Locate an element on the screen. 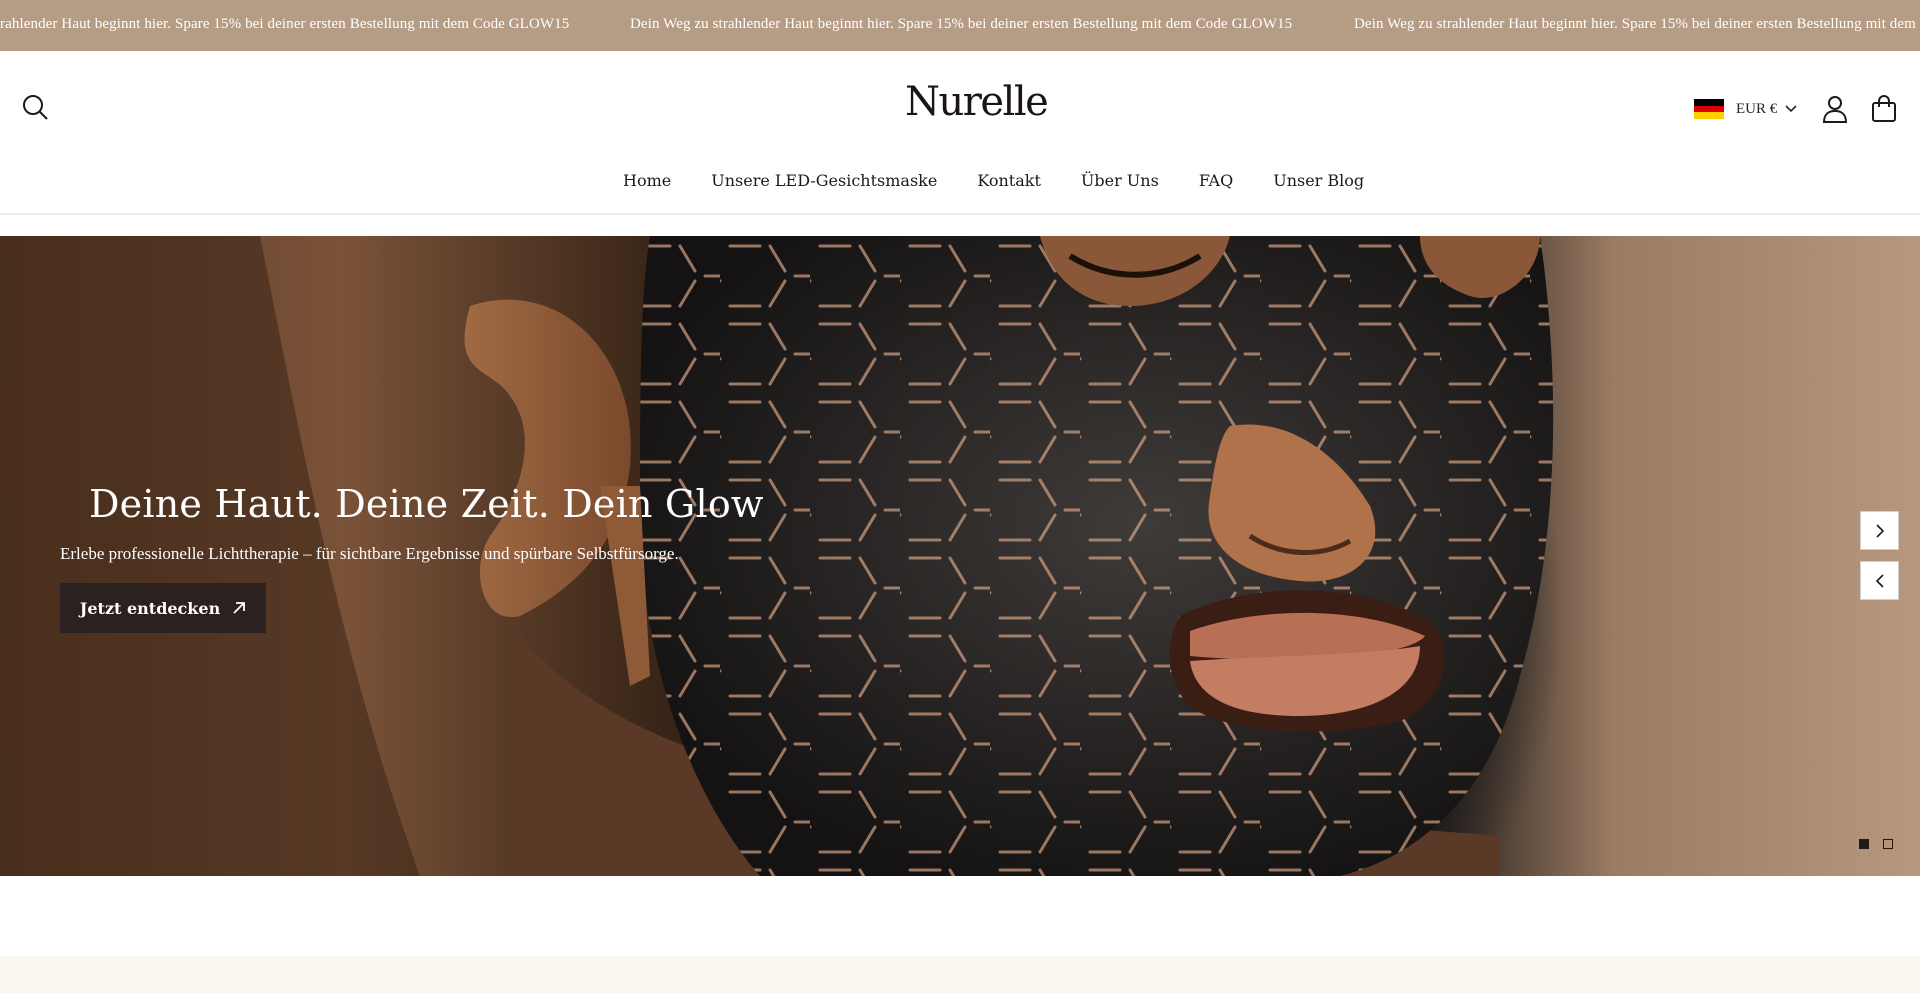  nav-item-about: Über Uns is located at coordinates (1120, 180).